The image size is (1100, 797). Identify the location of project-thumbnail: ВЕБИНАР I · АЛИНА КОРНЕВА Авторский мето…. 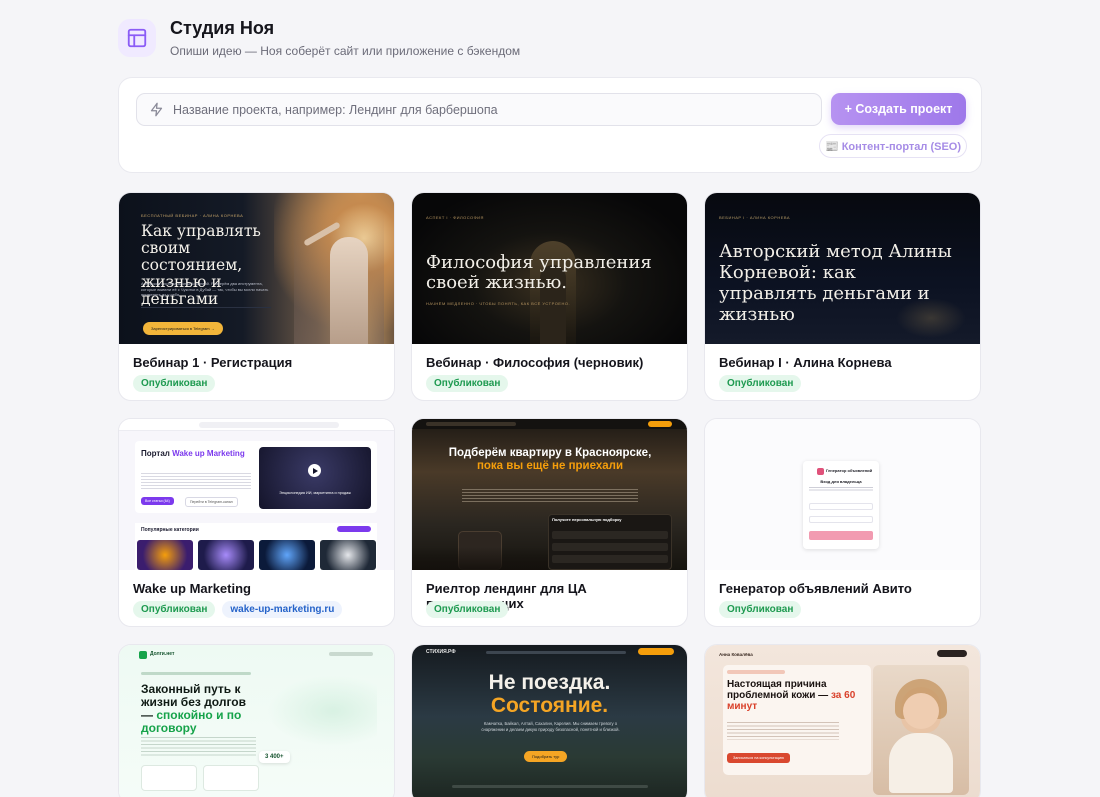
(842, 268).